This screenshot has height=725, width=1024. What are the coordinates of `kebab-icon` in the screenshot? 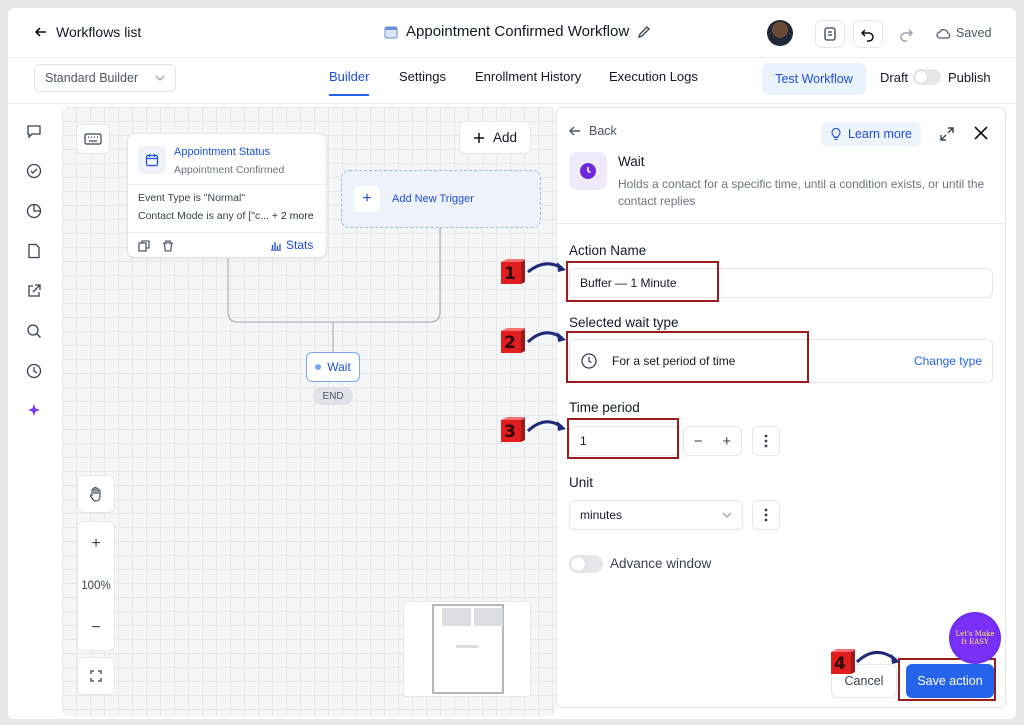 It's located at (766, 441).